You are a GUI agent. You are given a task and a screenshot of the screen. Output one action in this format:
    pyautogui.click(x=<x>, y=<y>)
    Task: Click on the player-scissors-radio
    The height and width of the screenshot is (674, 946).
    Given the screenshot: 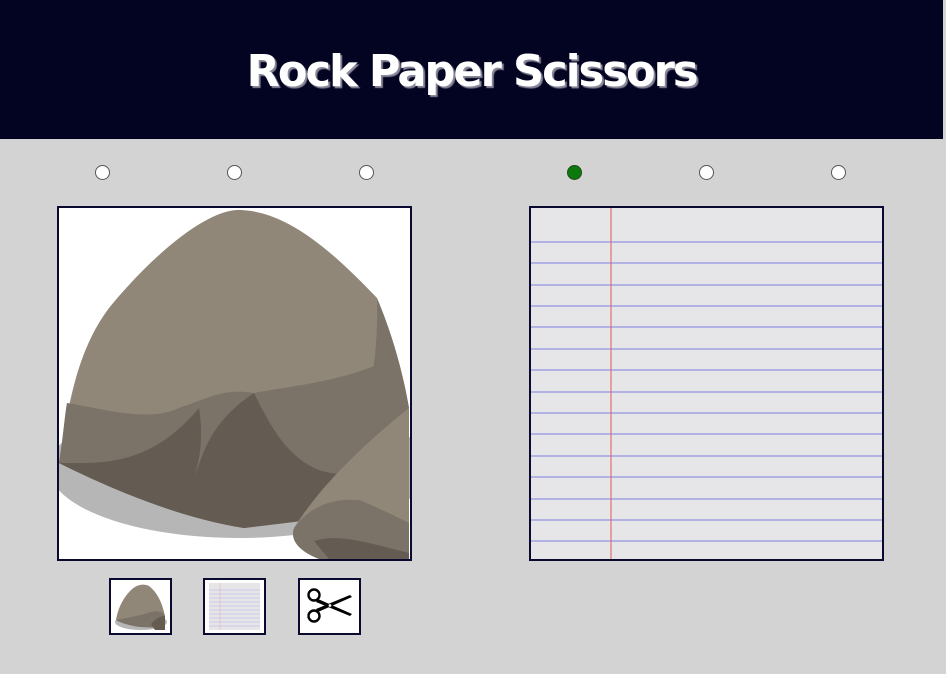 What is the action you would take?
    pyautogui.click(x=366, y=172)
    